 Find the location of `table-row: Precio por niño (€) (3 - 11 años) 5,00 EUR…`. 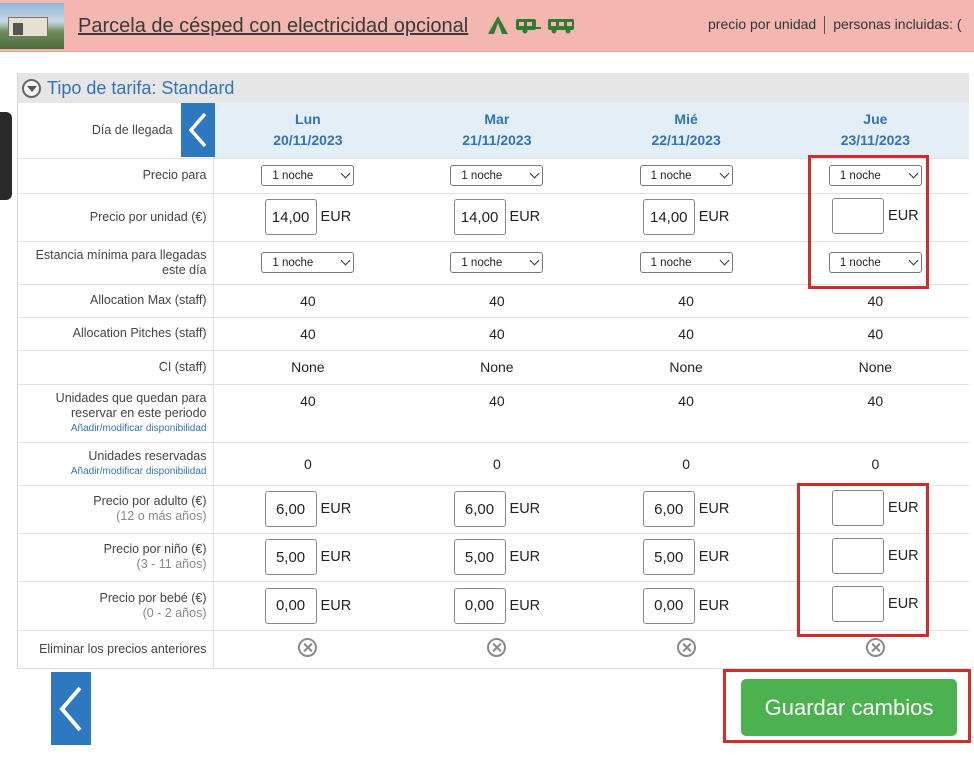

table-row: Precio por niño (€) (3 - 11 años) 5,00 EUR… is located at coordinates (493, 557).